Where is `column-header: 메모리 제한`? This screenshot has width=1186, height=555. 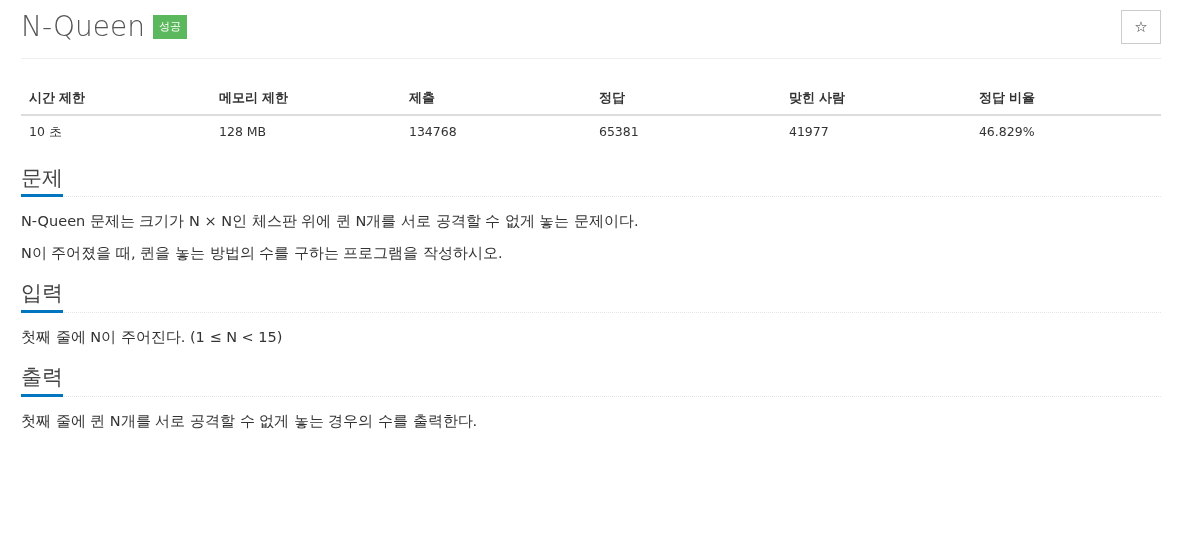
column-header: 메모리 제한 is located at coordinates (306, 99).